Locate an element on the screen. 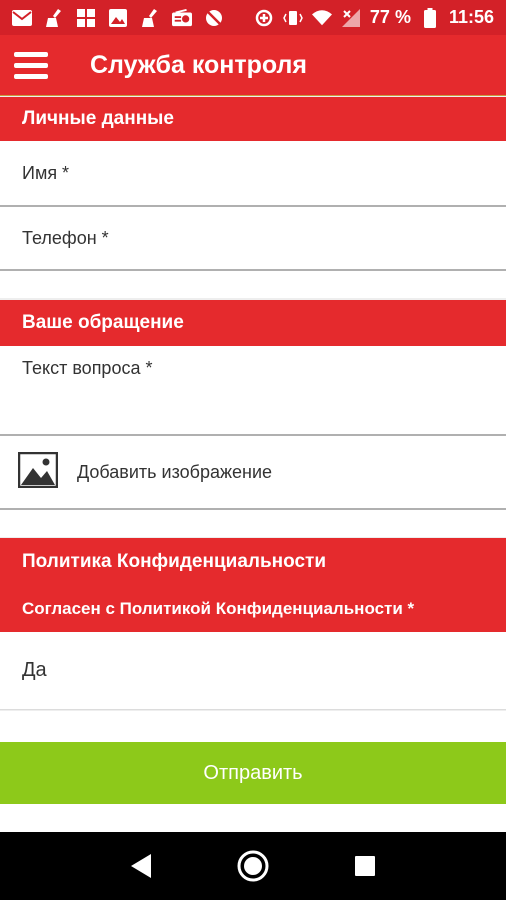 The image size is (506, 900). name-input is located at coordinates (252, 173).